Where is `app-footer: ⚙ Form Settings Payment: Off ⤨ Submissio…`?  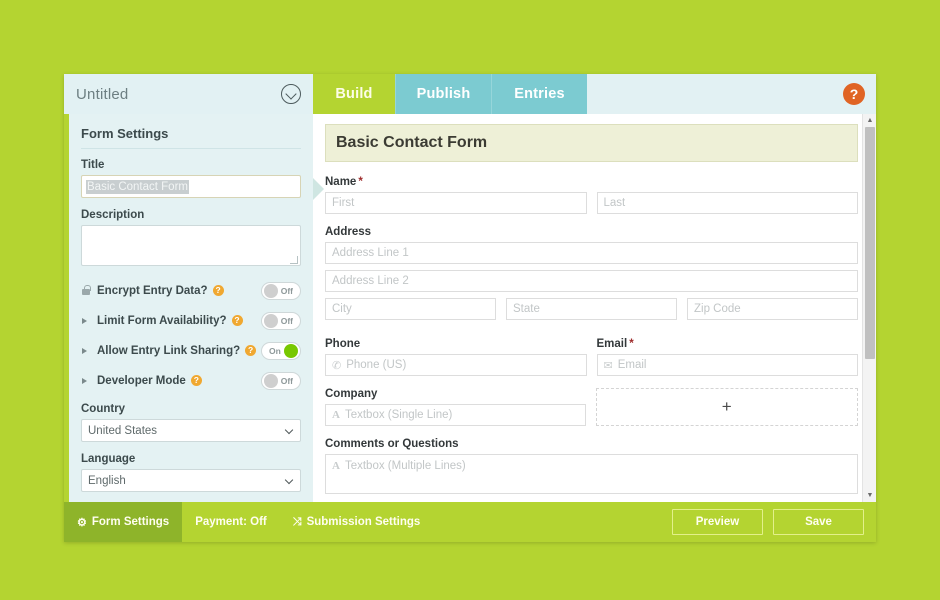 app-footer: ⚙ Form Settings Payment: Off ⤨ Submissio… is located at coordinates (470, 522).